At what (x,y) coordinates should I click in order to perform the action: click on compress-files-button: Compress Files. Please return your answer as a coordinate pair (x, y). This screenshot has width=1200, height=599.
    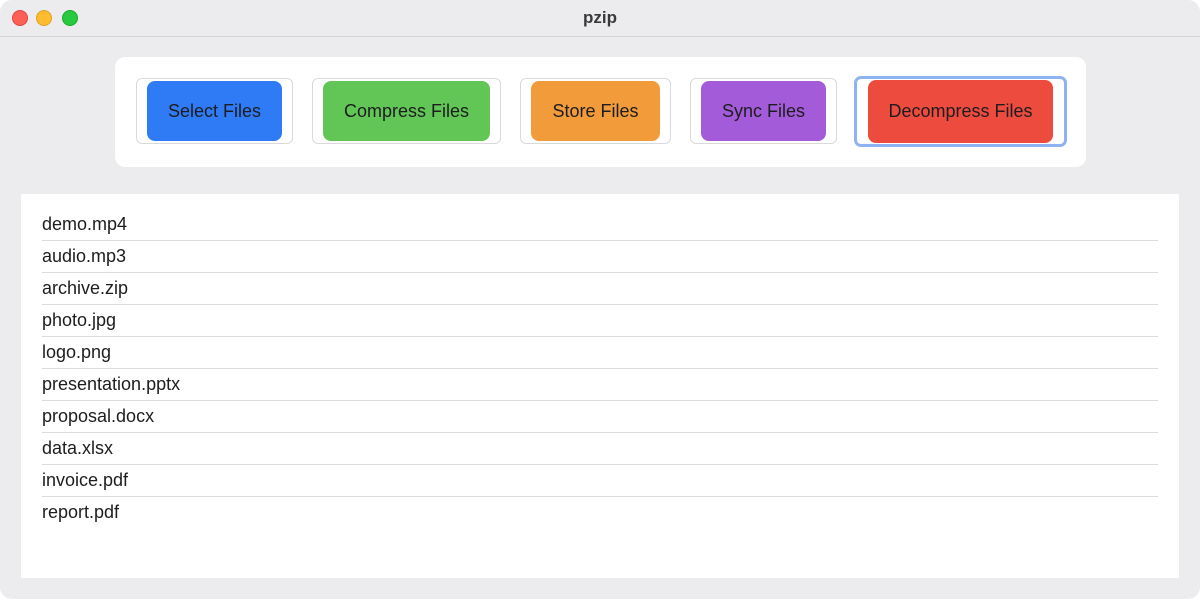
    Looking at the image, I should click on (406, 111).